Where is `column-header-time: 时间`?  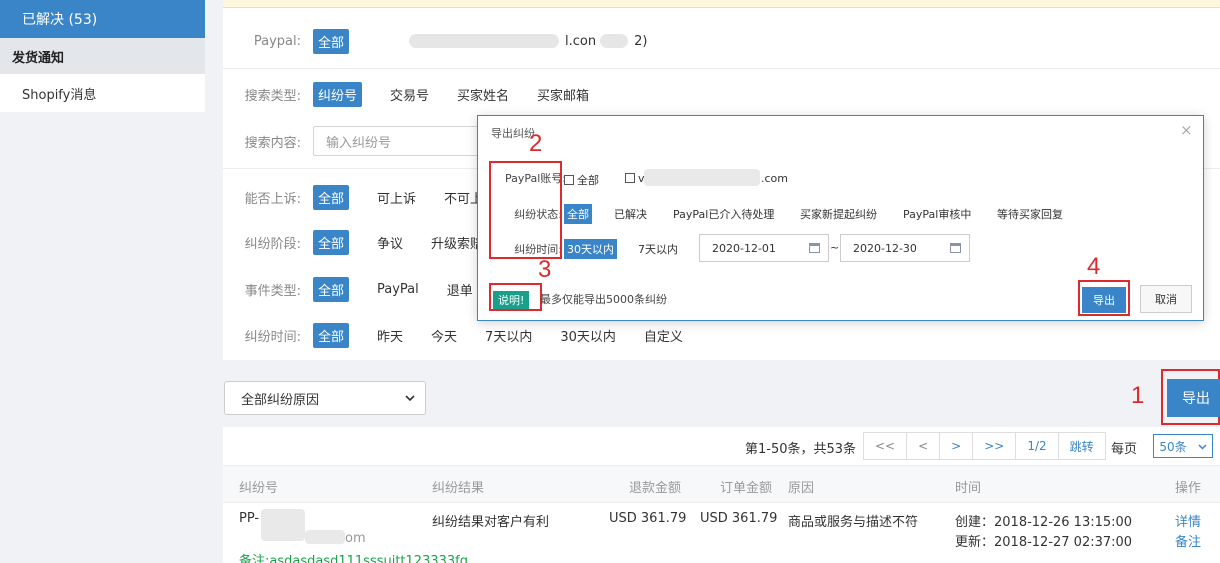 column-header-time: 时间 is located at coordinates (968, 488).